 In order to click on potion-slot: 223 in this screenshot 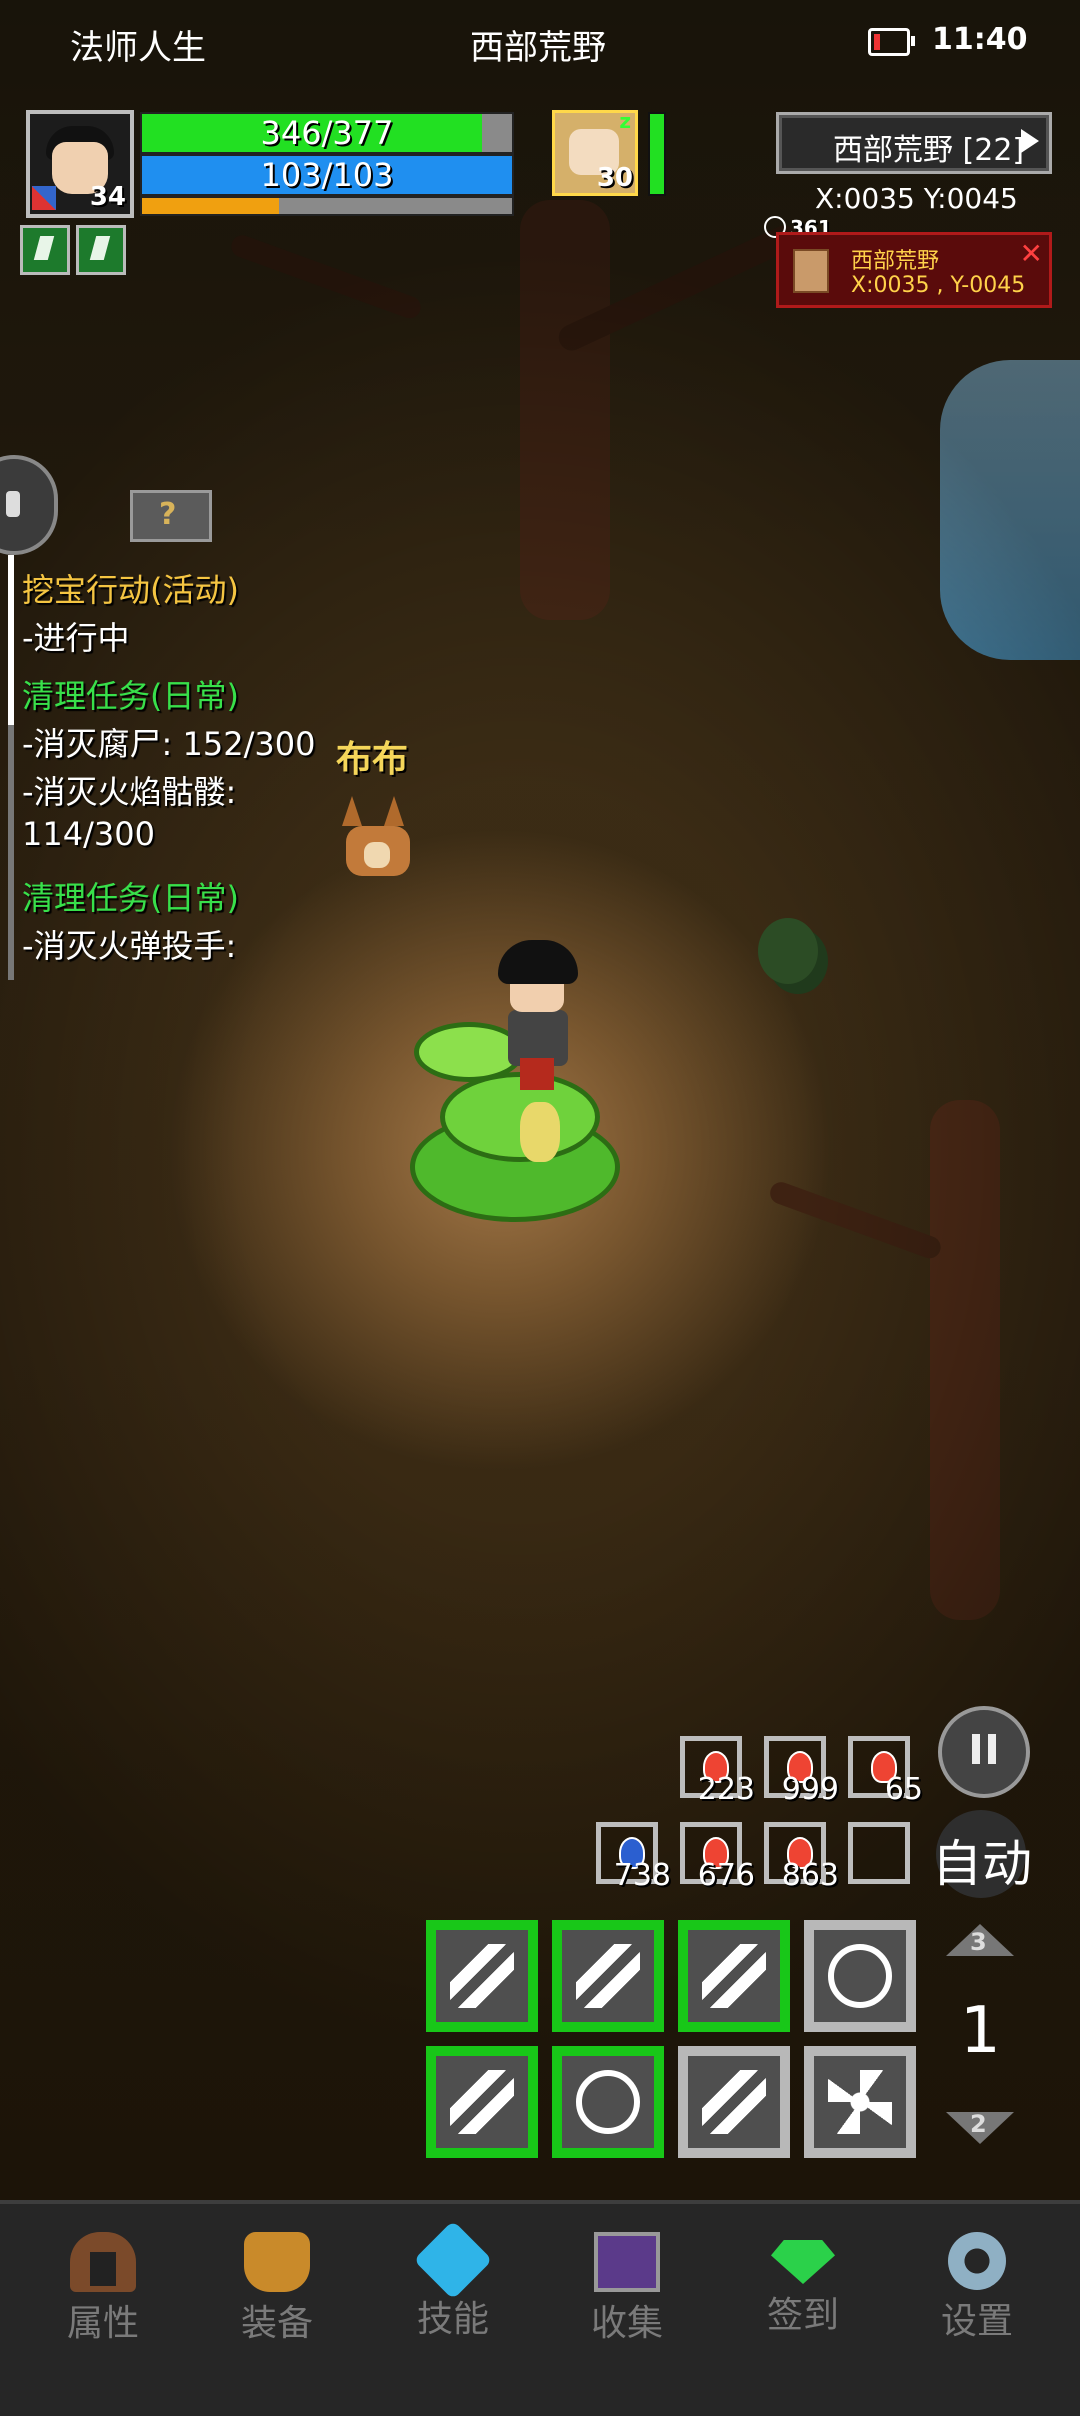, I will do `click(717, 1771)`.